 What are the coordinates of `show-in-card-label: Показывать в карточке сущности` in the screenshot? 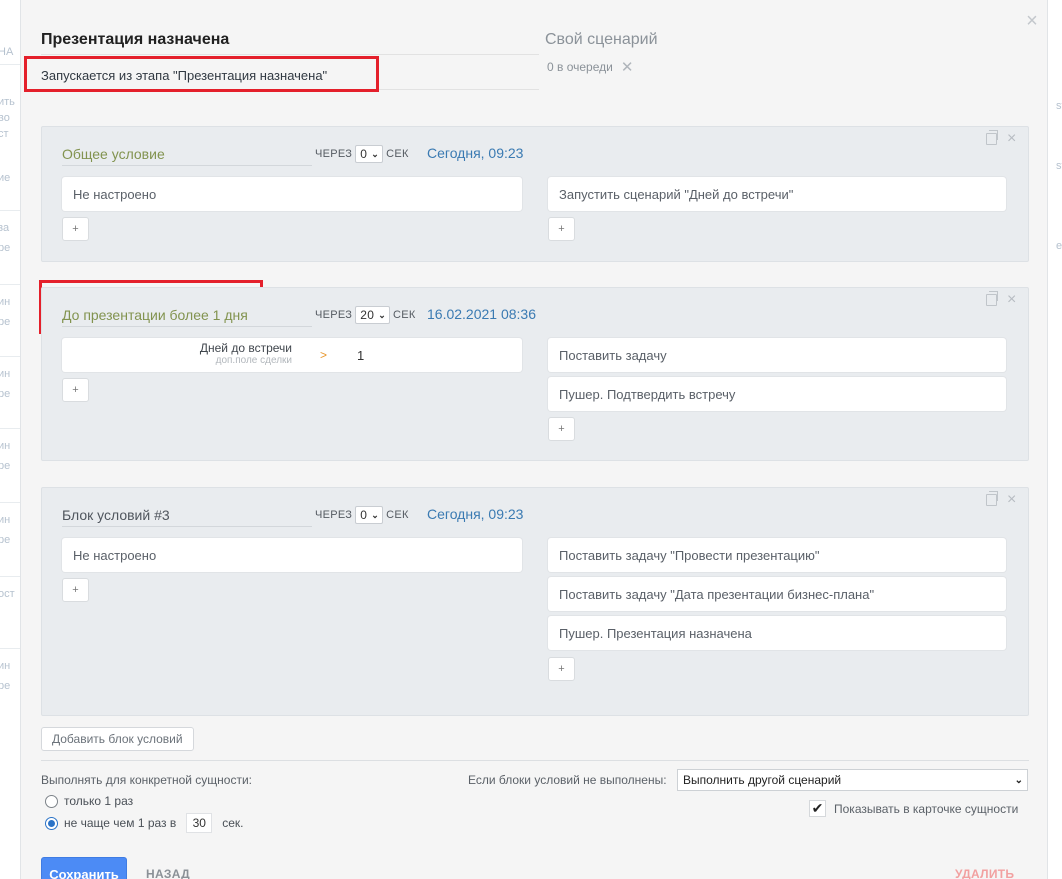 It's located at (926, 809).